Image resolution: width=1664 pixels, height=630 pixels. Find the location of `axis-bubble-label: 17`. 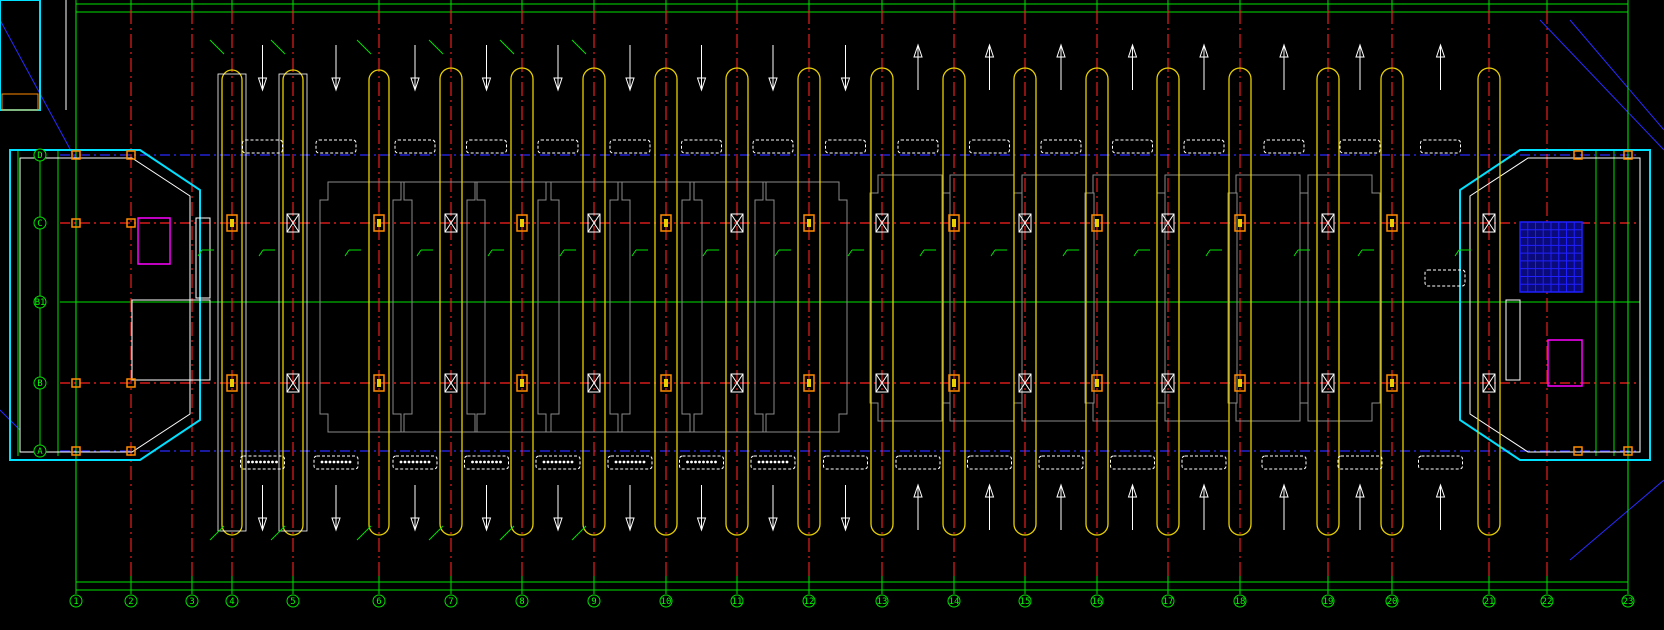

axis-bubble-label: 17 is located at coordinates (1168, 602).